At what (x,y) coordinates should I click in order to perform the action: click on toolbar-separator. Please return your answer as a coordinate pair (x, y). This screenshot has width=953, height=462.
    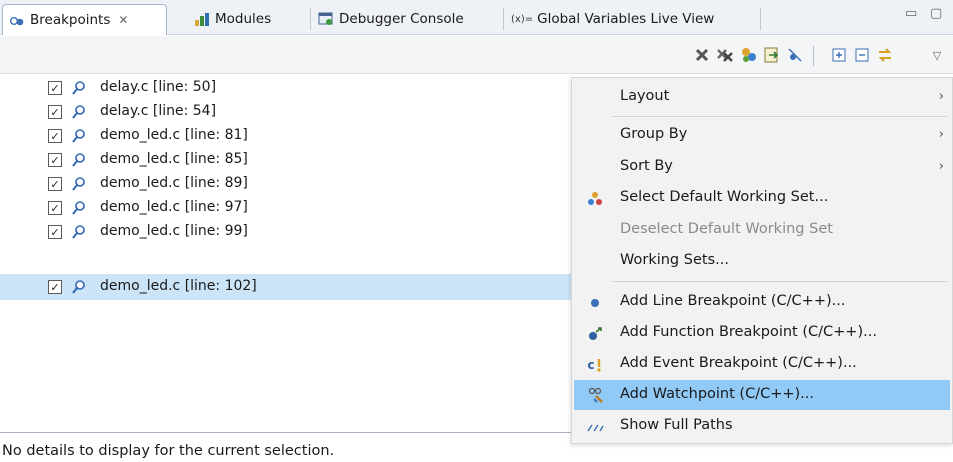
    Looking at the image, I should click on (813, 56).